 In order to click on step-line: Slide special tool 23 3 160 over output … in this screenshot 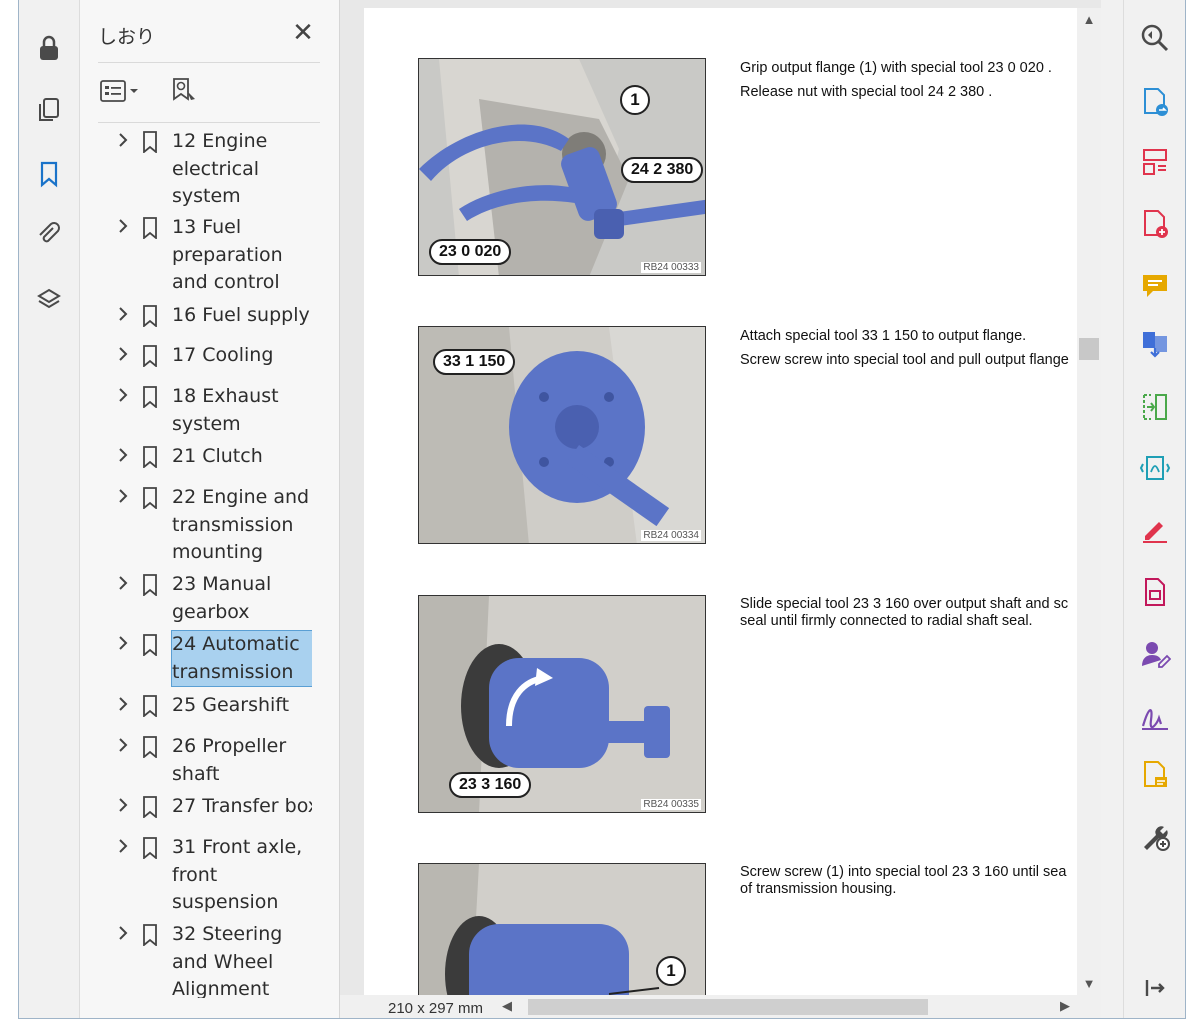, I will do `click(904, 604)`.